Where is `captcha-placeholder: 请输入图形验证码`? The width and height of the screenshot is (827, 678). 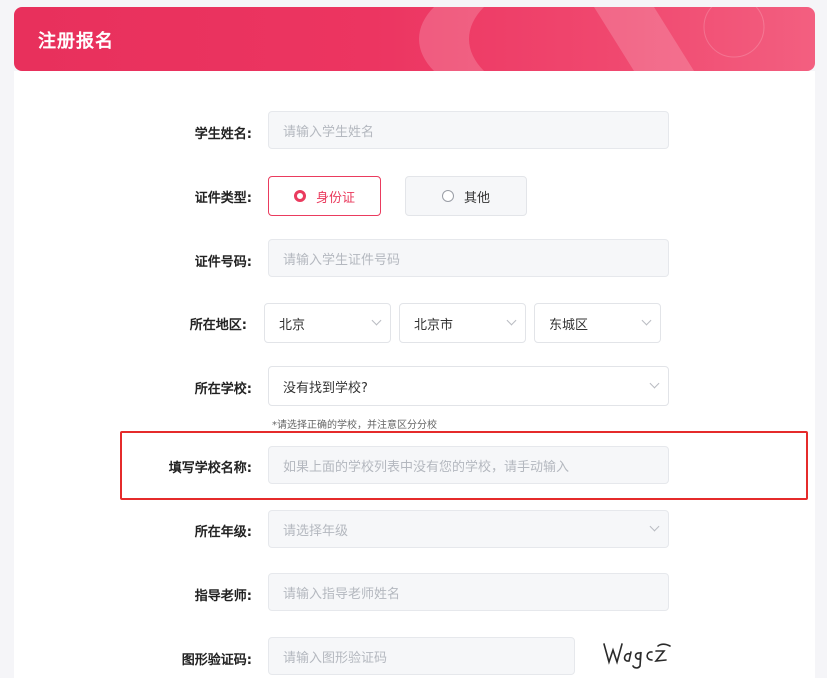
captcha-placeholder: 请输入图形验证码 is located at coordinates (335, 658).